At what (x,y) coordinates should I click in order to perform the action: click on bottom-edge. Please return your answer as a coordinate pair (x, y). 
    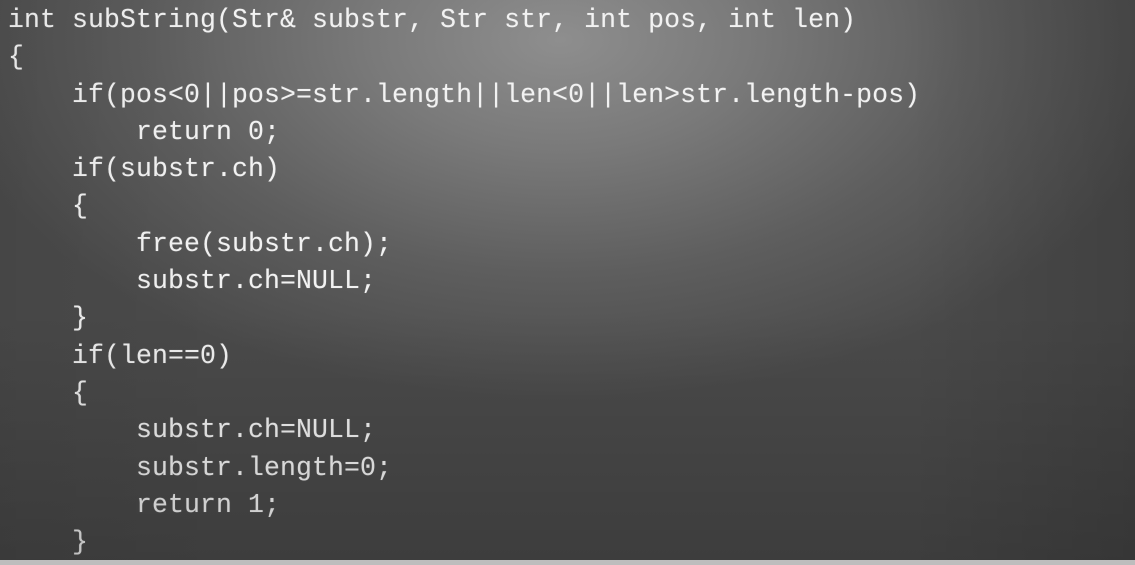
    Looking at the image, I should click on (567, 562).